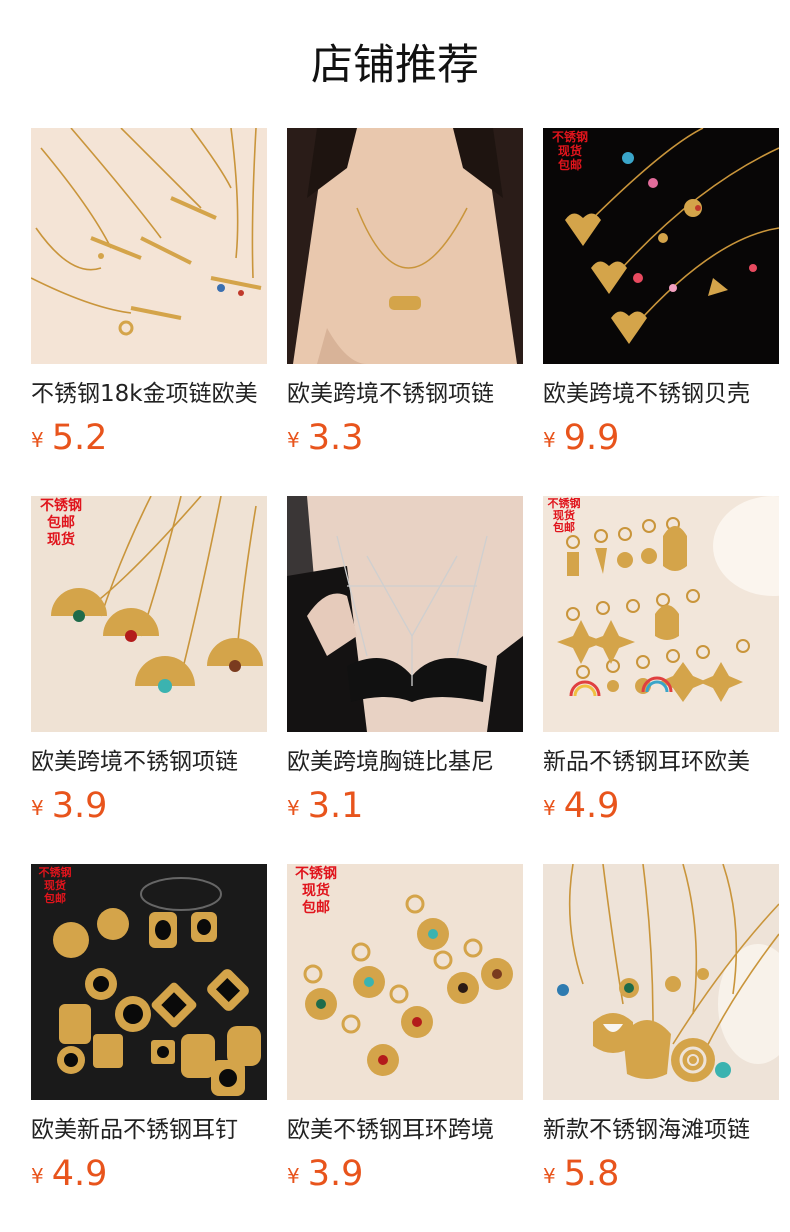  I want to click on price-value: 3.3, so click(335, 438).